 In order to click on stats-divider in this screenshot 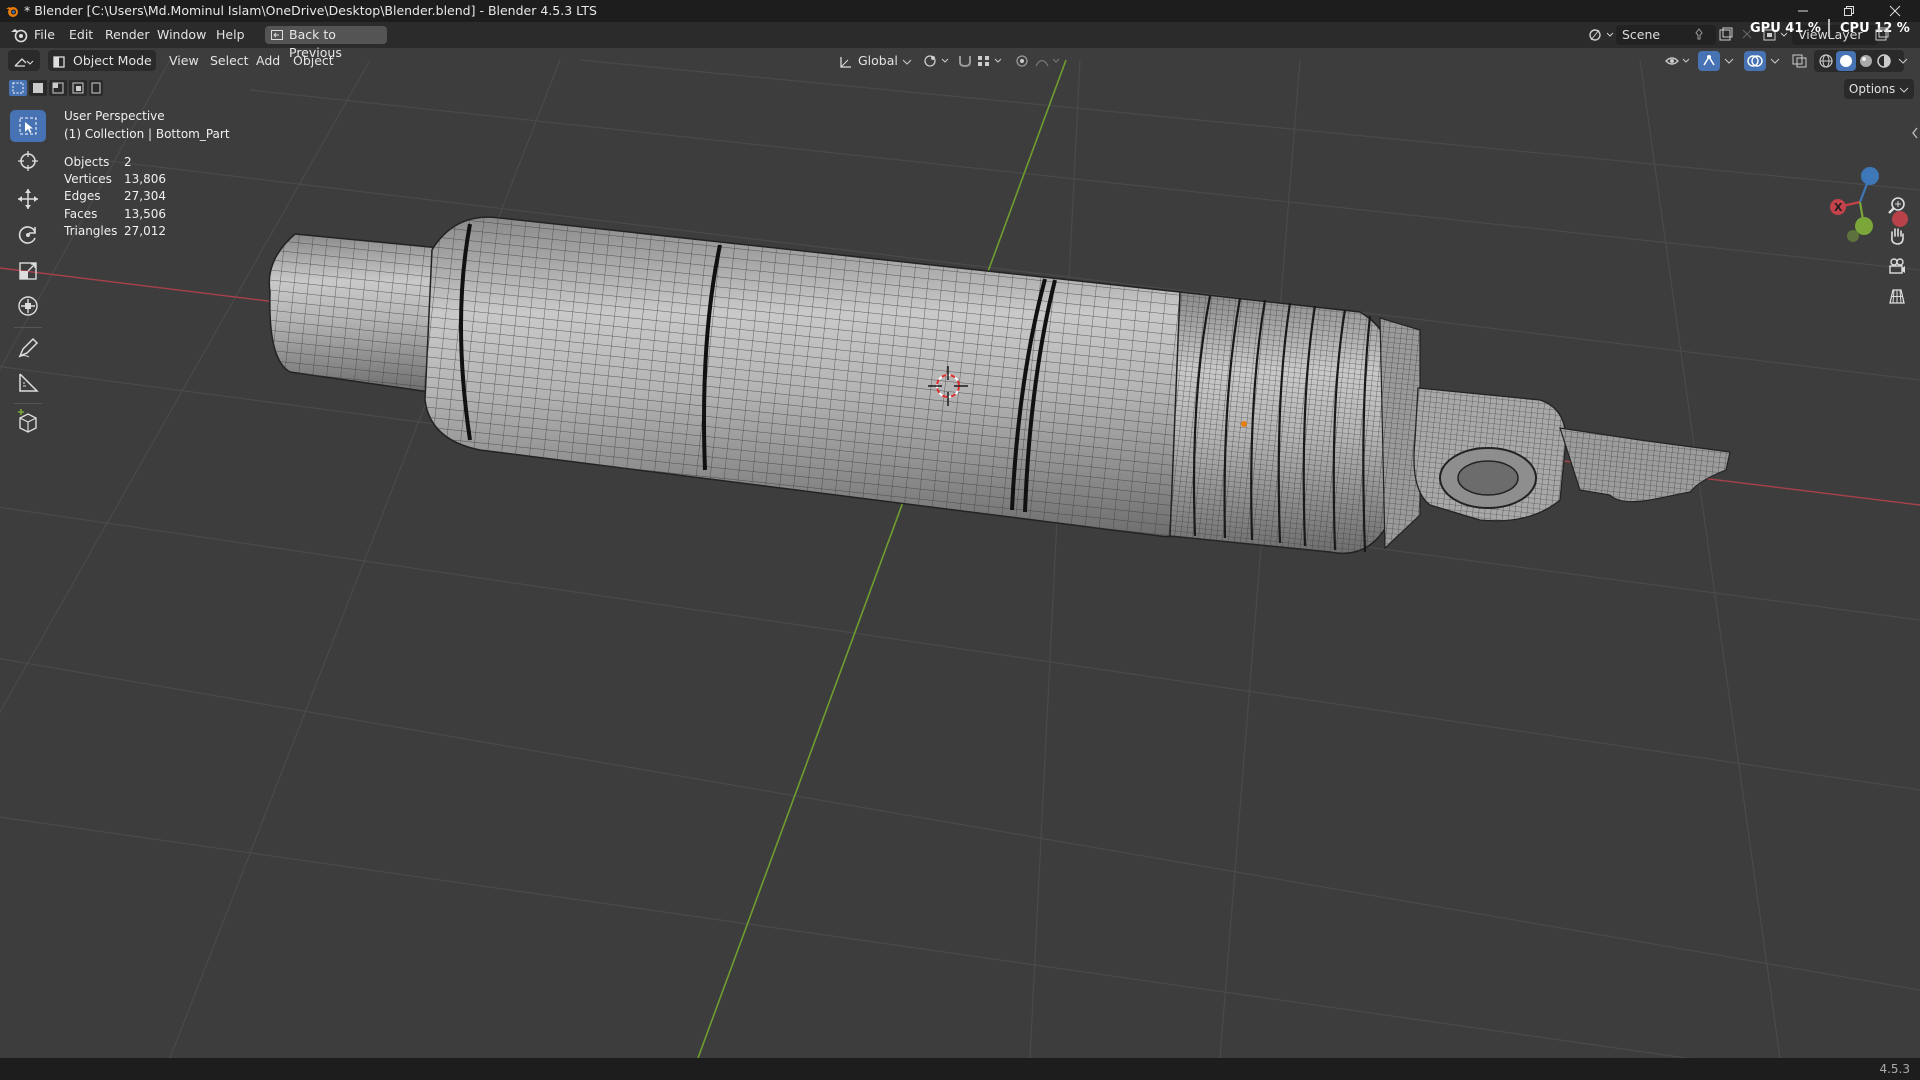, I will do `click(1829, 28)`.